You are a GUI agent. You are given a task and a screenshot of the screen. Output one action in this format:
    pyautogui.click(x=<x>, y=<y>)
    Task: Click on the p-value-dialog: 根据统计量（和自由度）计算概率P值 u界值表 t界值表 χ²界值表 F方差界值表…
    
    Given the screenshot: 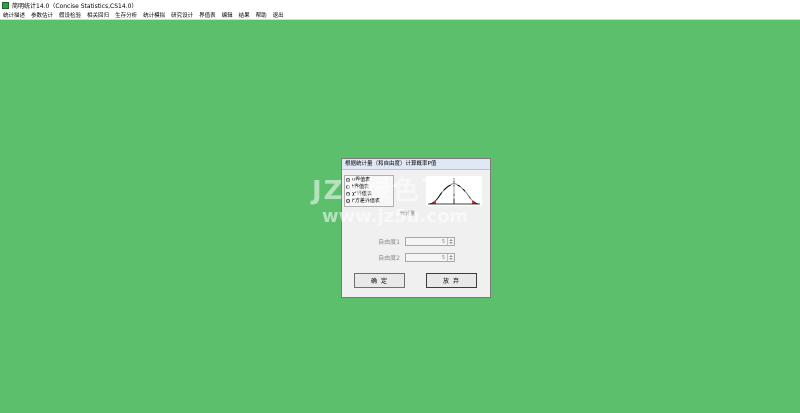 What is the action you would take?
    pyautogui.click(x=416, y=228)
    